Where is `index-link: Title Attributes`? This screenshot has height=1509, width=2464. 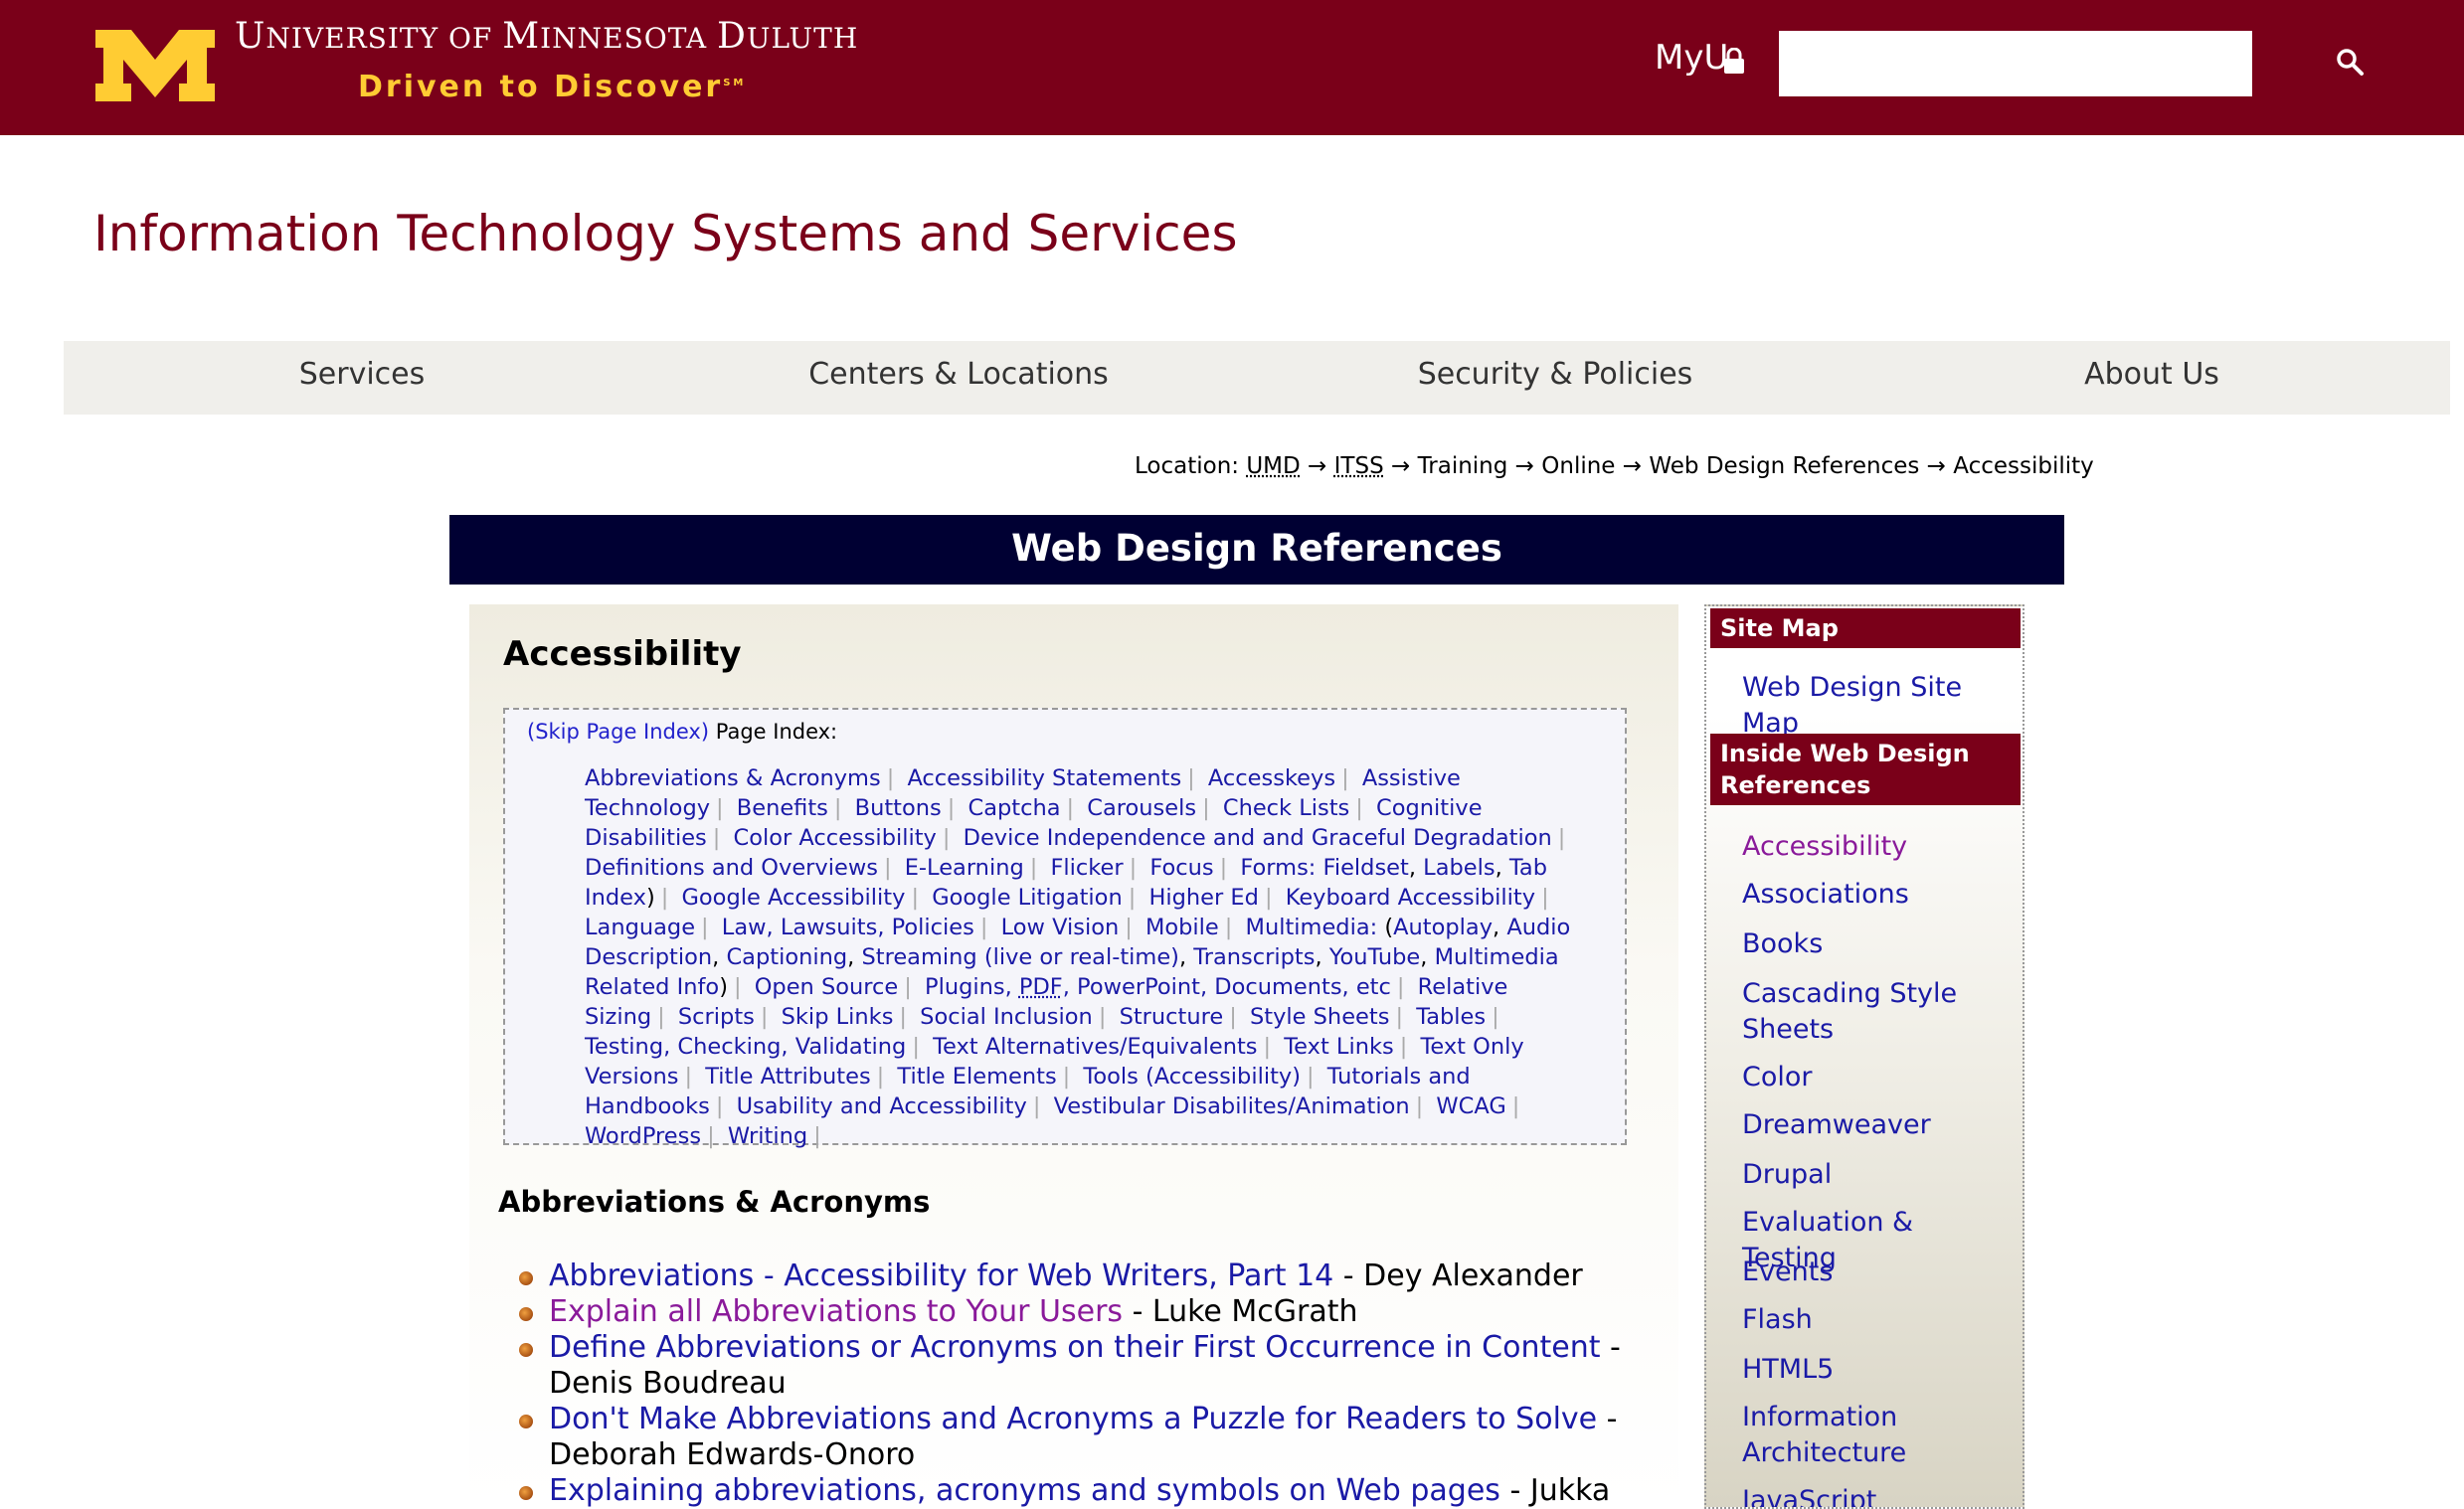 index-link: Title Attributes is located at coordinates (787, 1077).